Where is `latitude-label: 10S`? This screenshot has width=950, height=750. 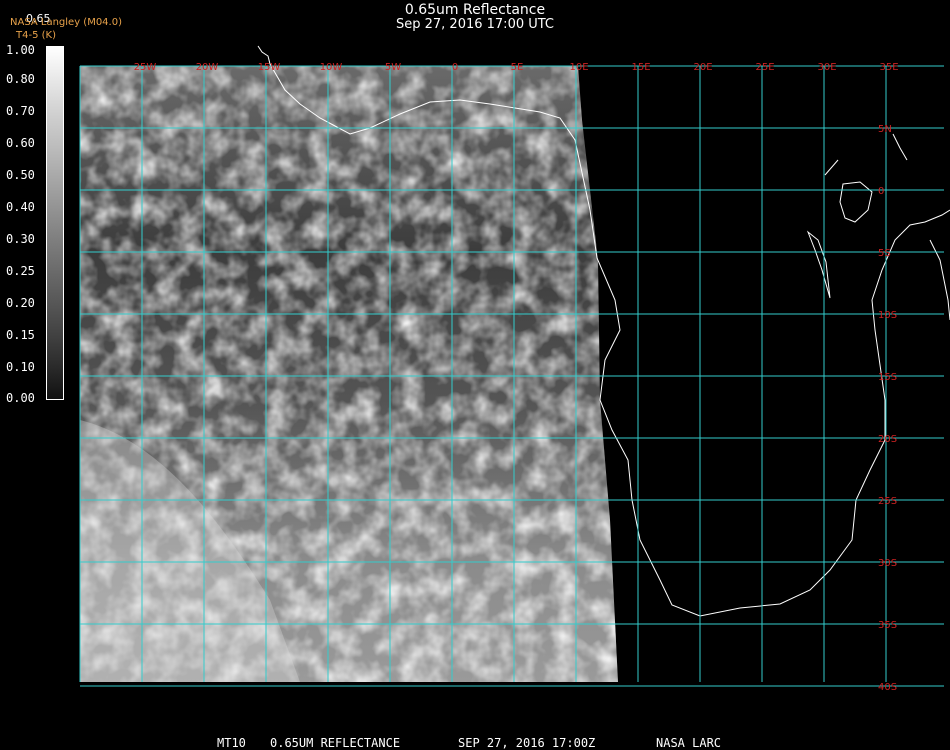
latitude-label: 10S is located at coordinates (887, 315).